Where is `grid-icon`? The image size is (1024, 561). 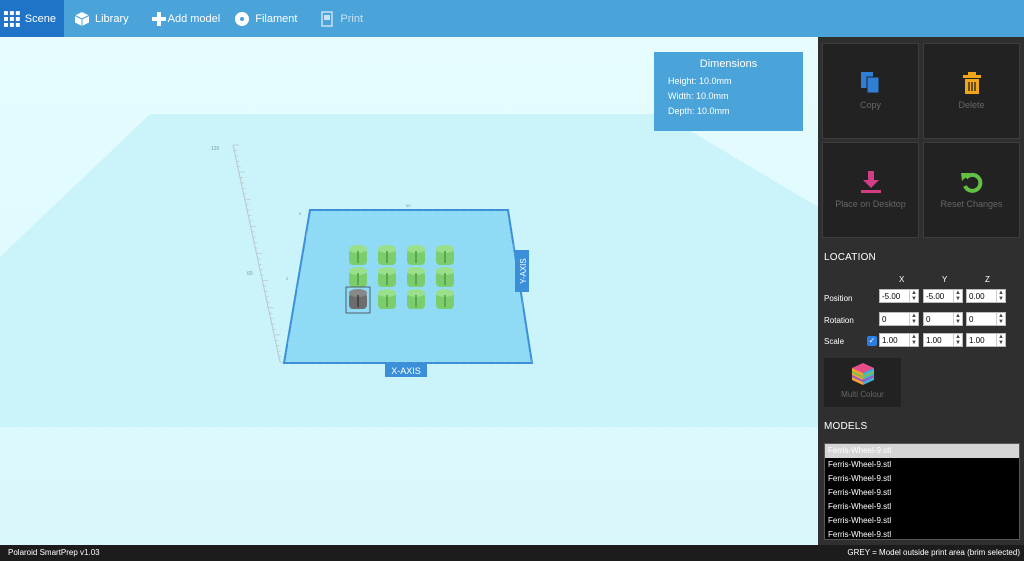 grid-icon is located at coordinates (12, 18).